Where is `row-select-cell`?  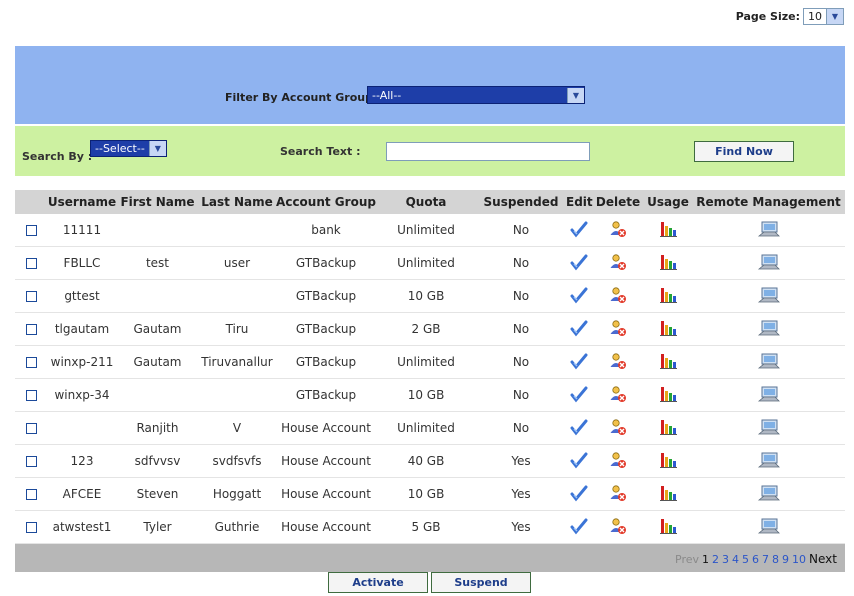
row-select-cell is located at coordinates (31, 461).